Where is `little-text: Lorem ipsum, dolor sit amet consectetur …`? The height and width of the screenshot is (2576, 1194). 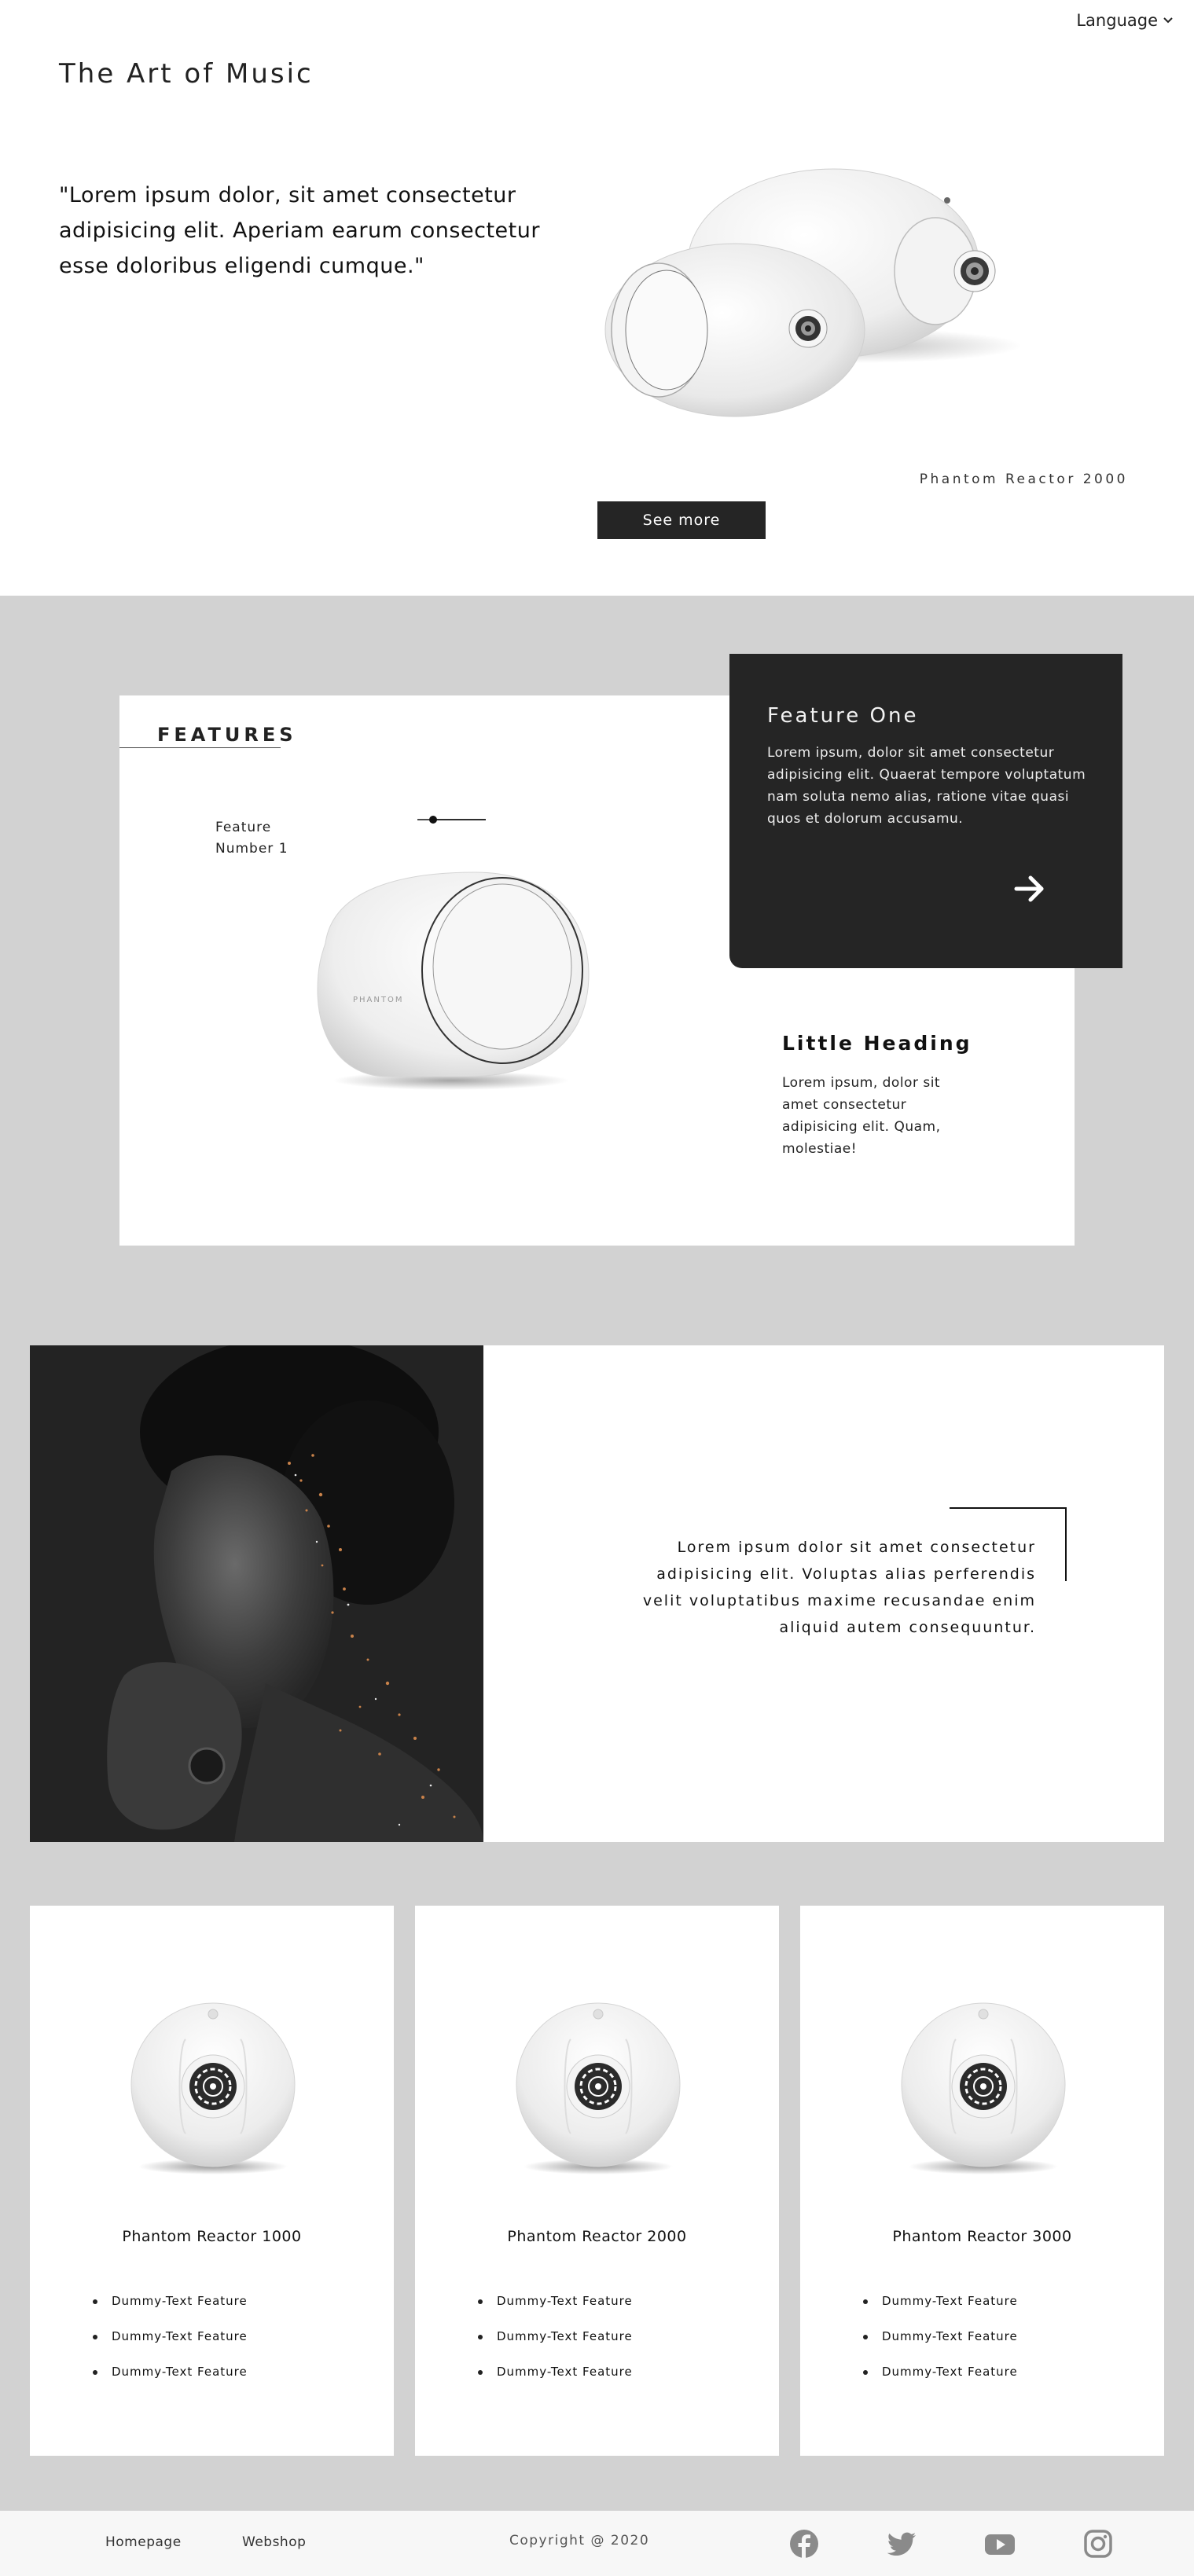 little-text: Lorem ipsum, dolor sit amet consectetur … is located at coordinates (861, 1116).